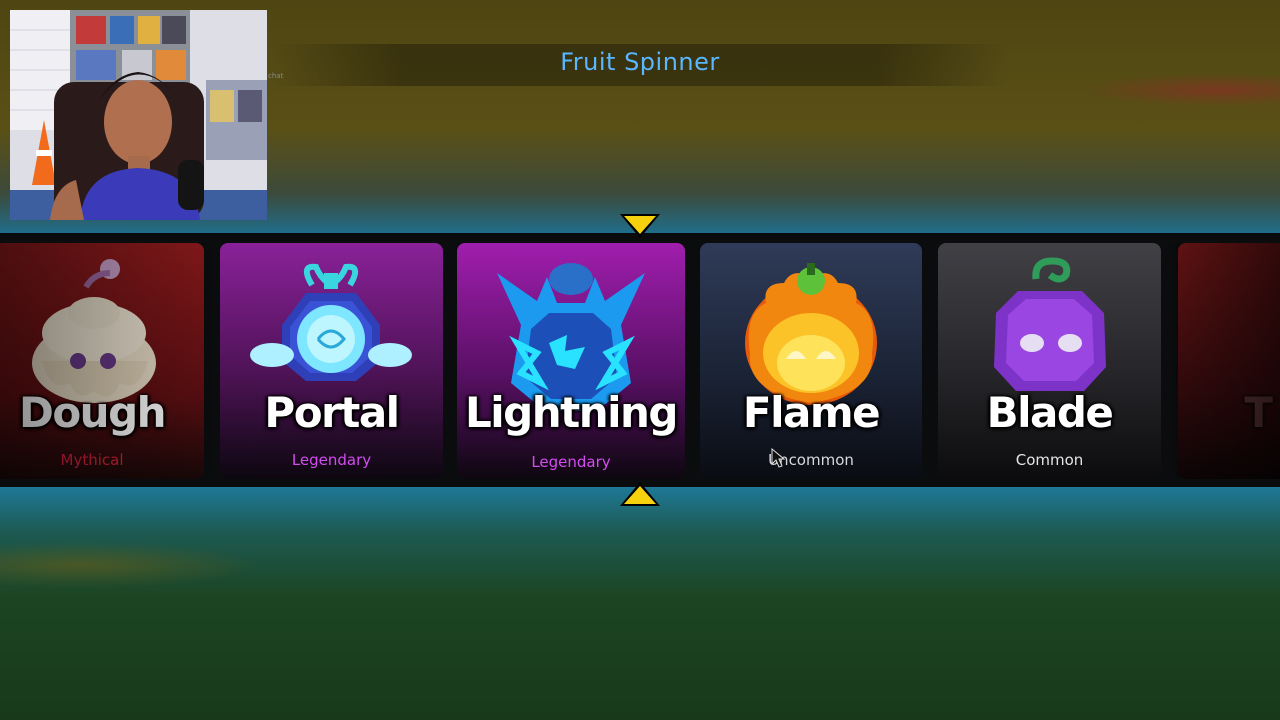 The width and height of the screenshot is (1280, 720). What do you see at coordinates (1258, 412) in the screenshot?
I see `fruit-name: T` at bounding box center [1258, 412].